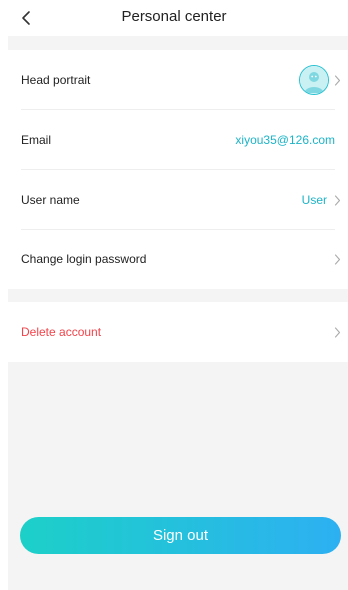 This screenshot has height=590, width=348. Describe the element at coordinates (178, 259) in the screenshot. I see `change-password-row: Change login password` at that location.